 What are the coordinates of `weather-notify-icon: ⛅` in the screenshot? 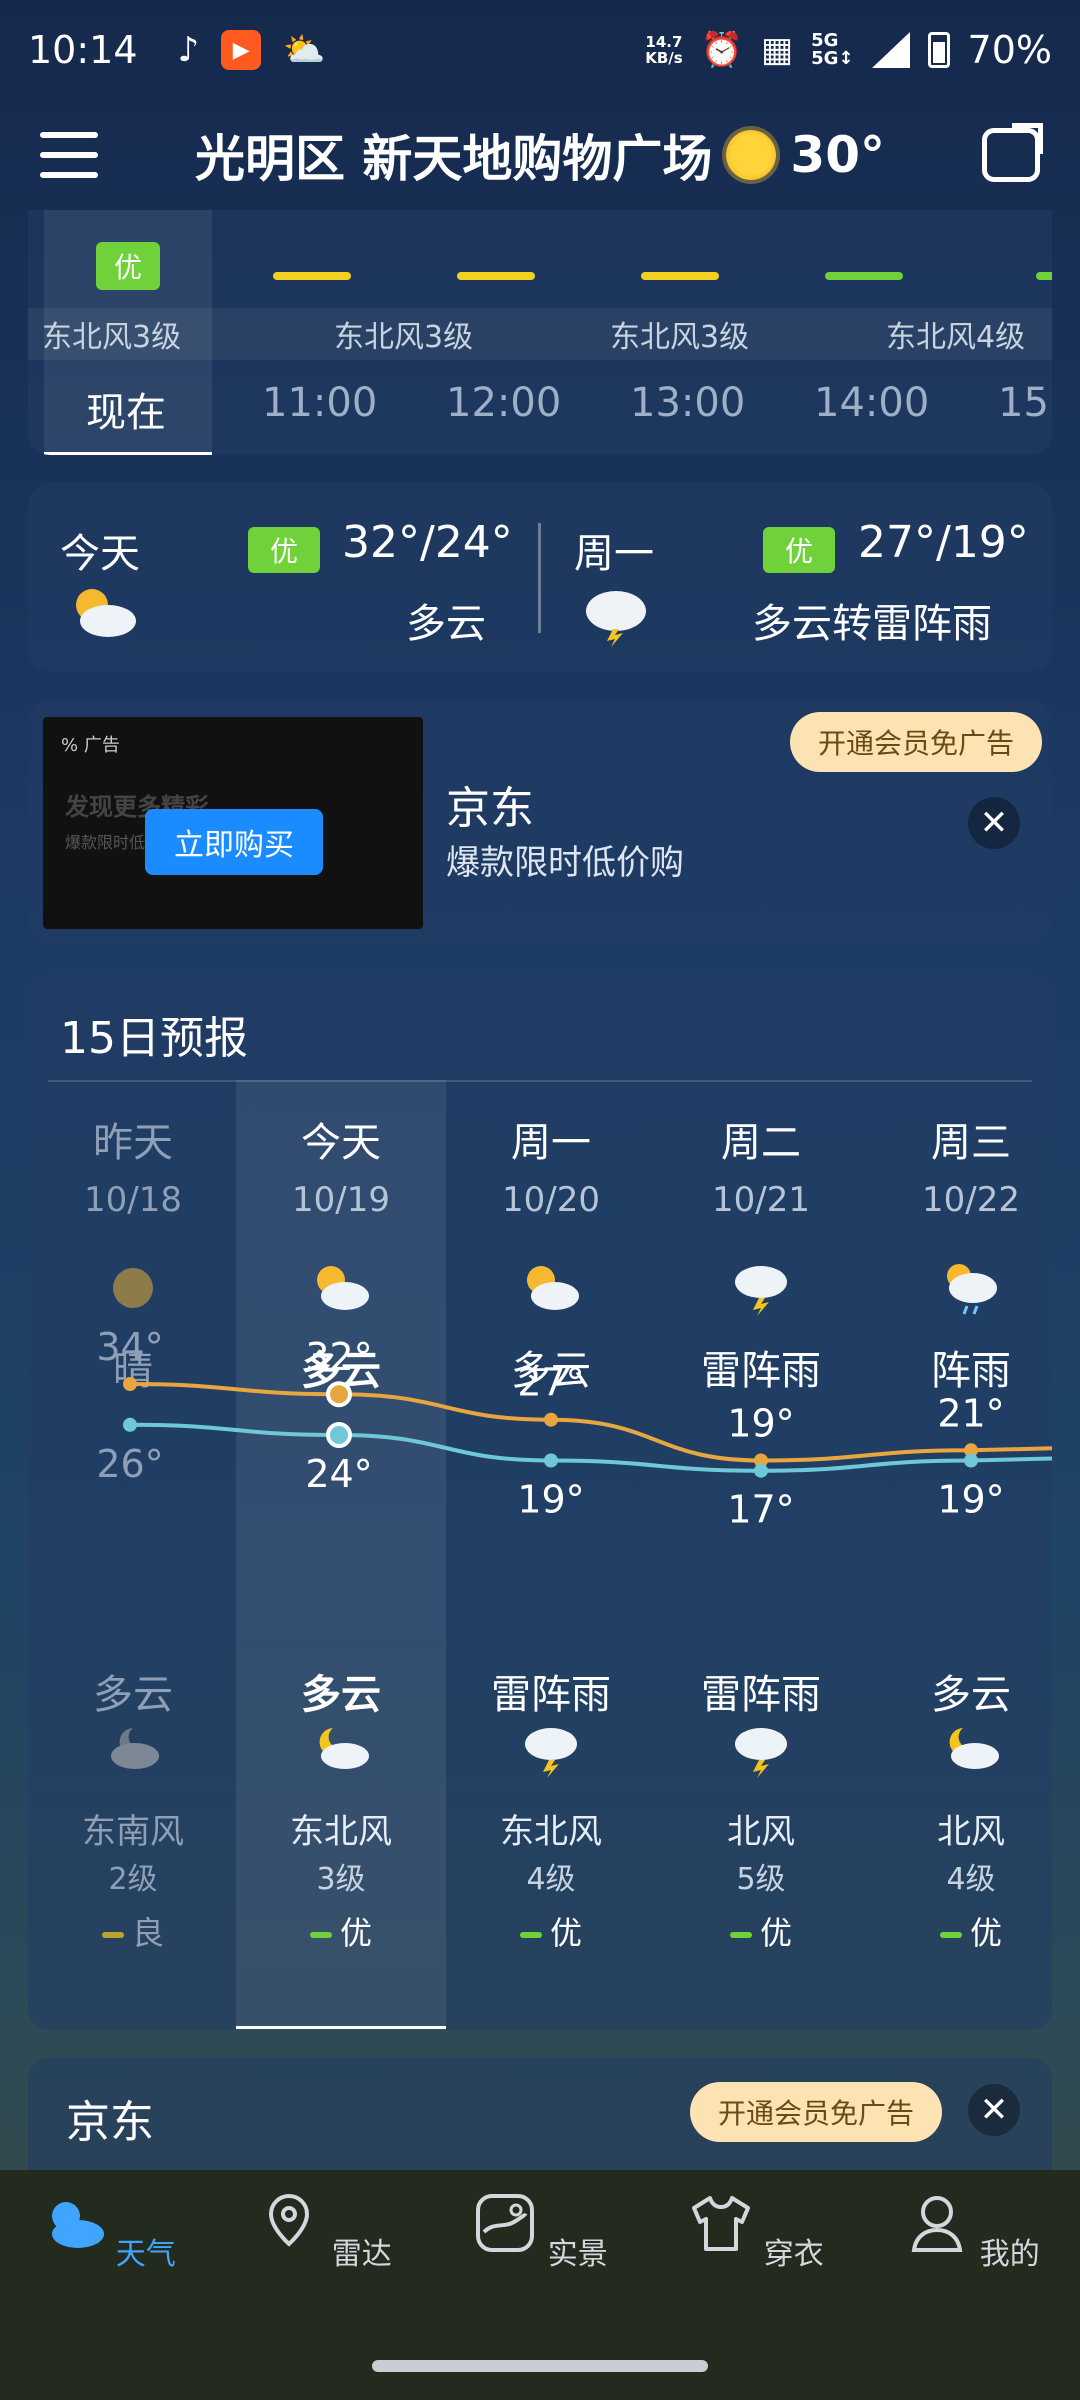 It's located at (304, 50).